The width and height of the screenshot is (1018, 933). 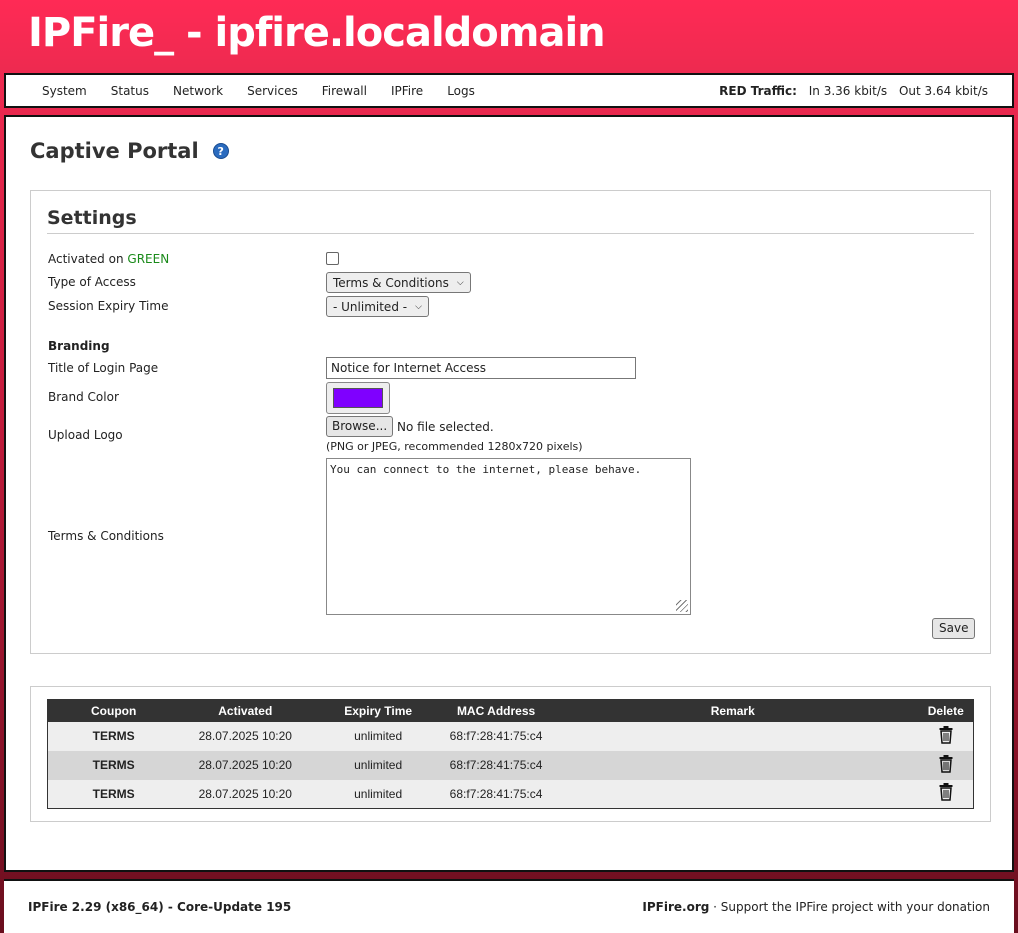 What do you see at coordinates (332, 258) in the screenshot?
I see `activated-checkbox` at bounding box center [332, 258].